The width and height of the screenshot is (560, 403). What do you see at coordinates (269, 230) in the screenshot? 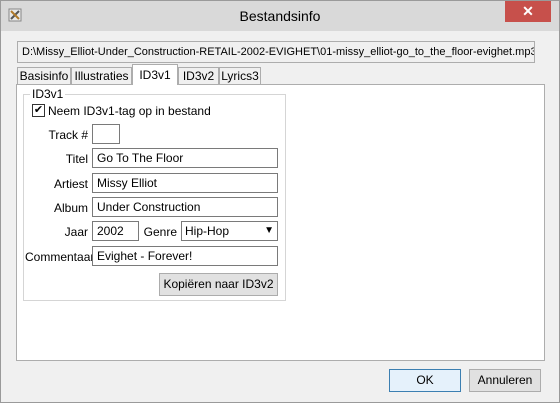
I see `chevron-down-icon: ▼` at bounding box center [269, 230].